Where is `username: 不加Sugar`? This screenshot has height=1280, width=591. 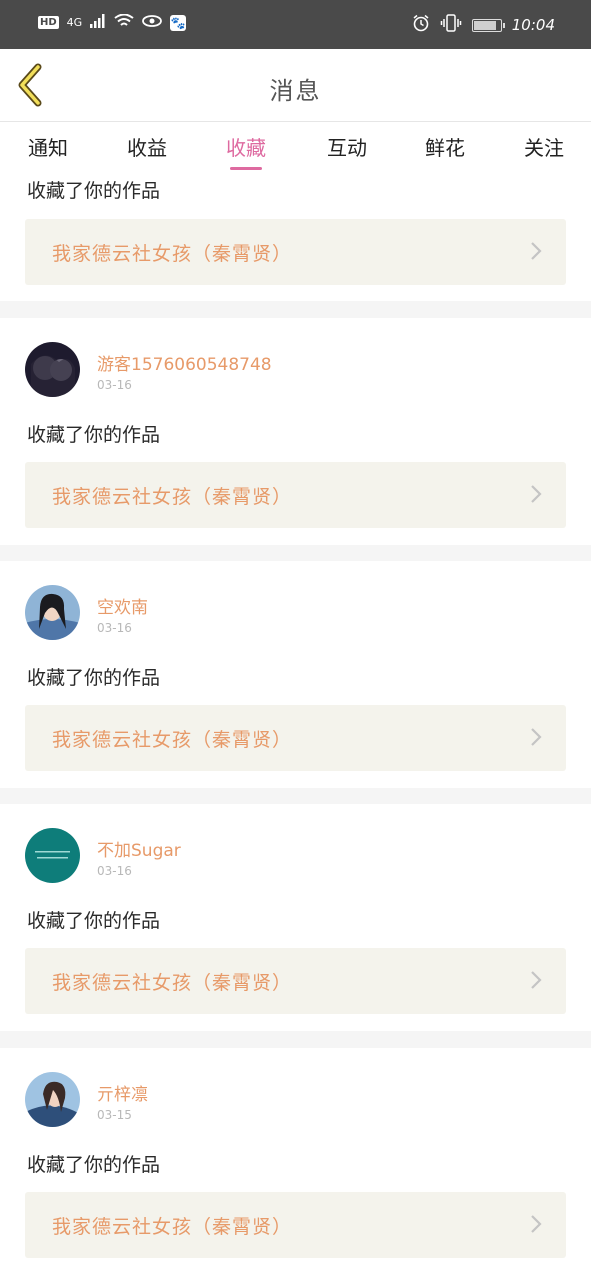 username: 不加Sugar is located at coordinates (139, 848).